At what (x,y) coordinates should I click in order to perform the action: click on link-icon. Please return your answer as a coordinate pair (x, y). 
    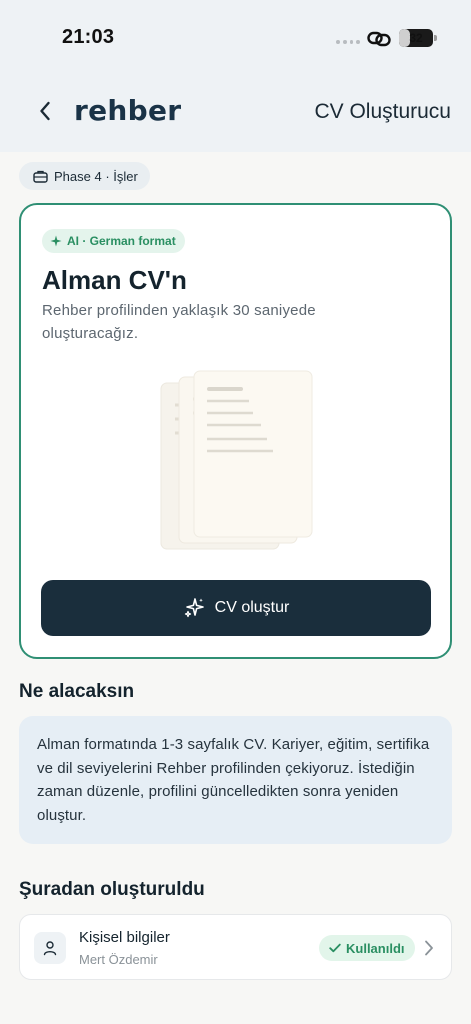
    Looking at the image, I should click on (379, 39).